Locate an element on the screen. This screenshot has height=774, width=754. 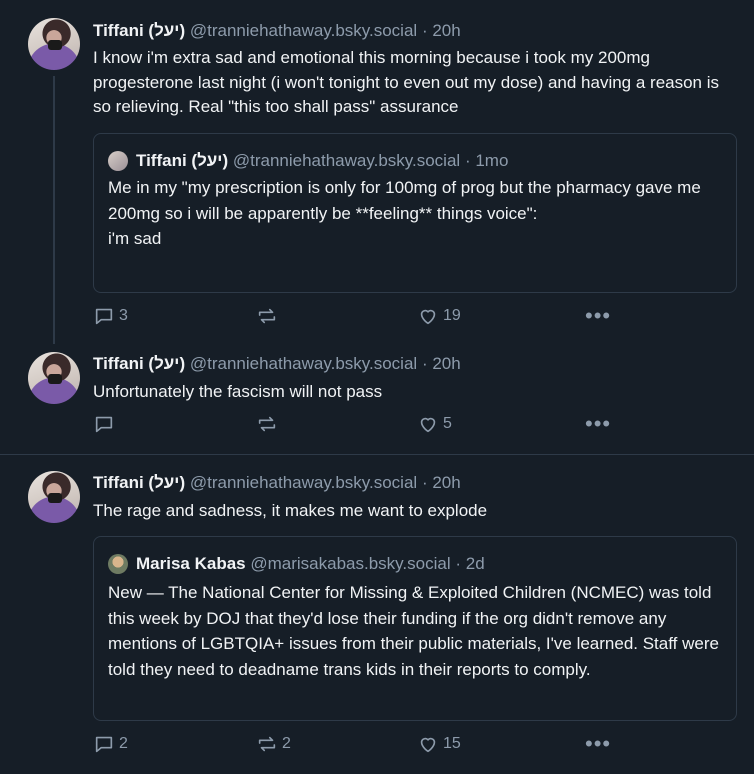
like-count: 15 is located at coordinates (452, 743).